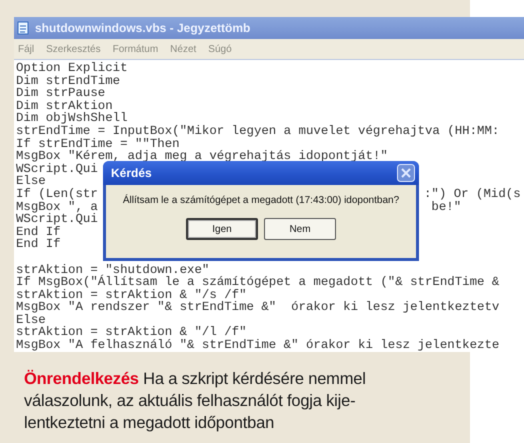 This screenshot has width=524, height=443. Describe the element at coordinates (98, 143) in the screenshot. I see `code-line: If strEndTime = ""Then` at that location.